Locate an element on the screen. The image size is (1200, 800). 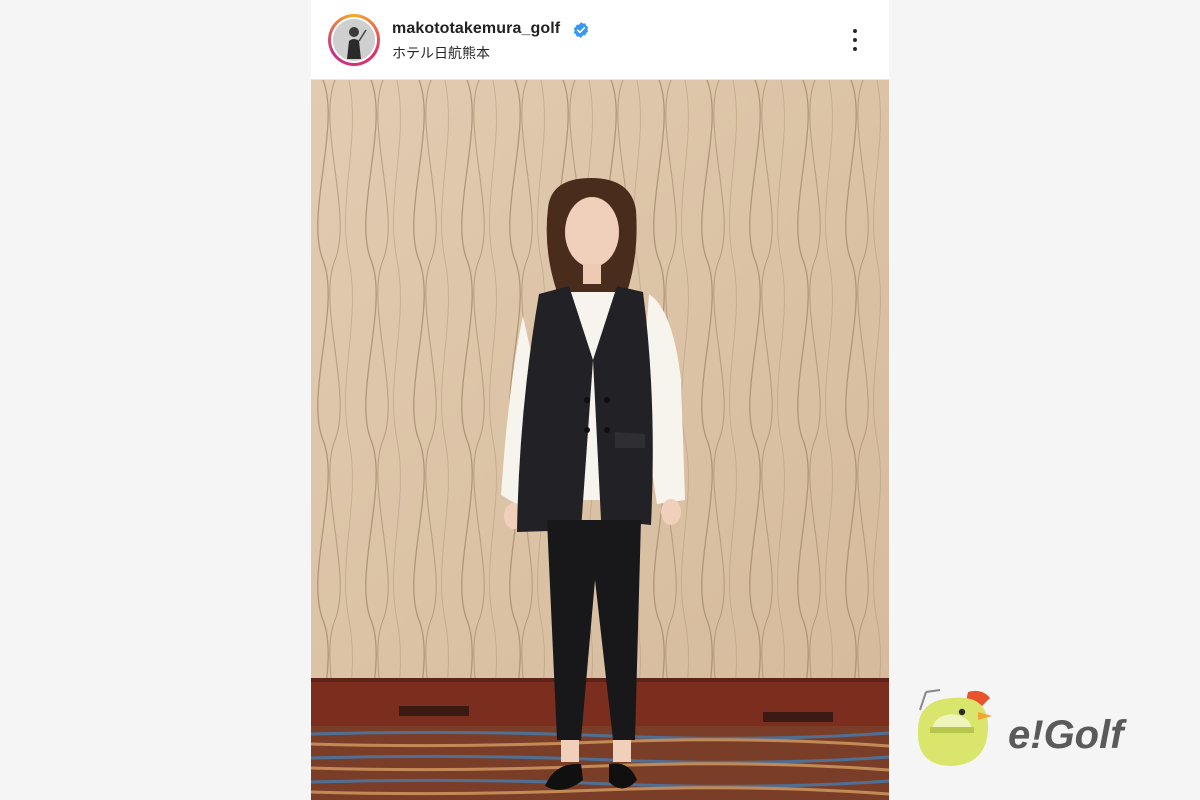
verified-badge-icon is located at coordinates (581, 30).